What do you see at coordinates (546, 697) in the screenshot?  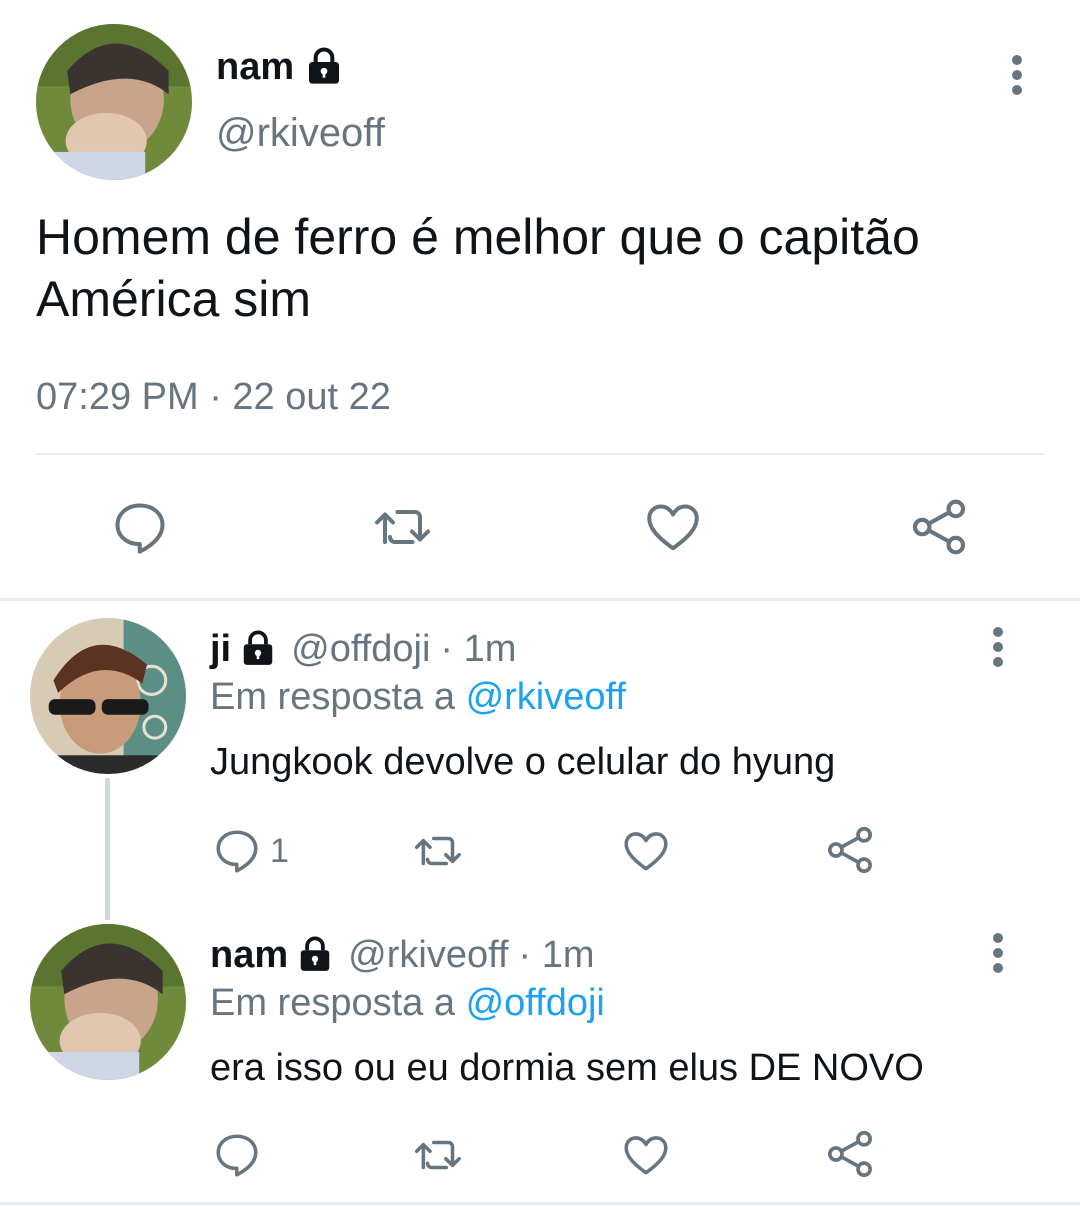 I see `reply-1-mention-link: @rkiveoff` at bounding box center [546, 697].